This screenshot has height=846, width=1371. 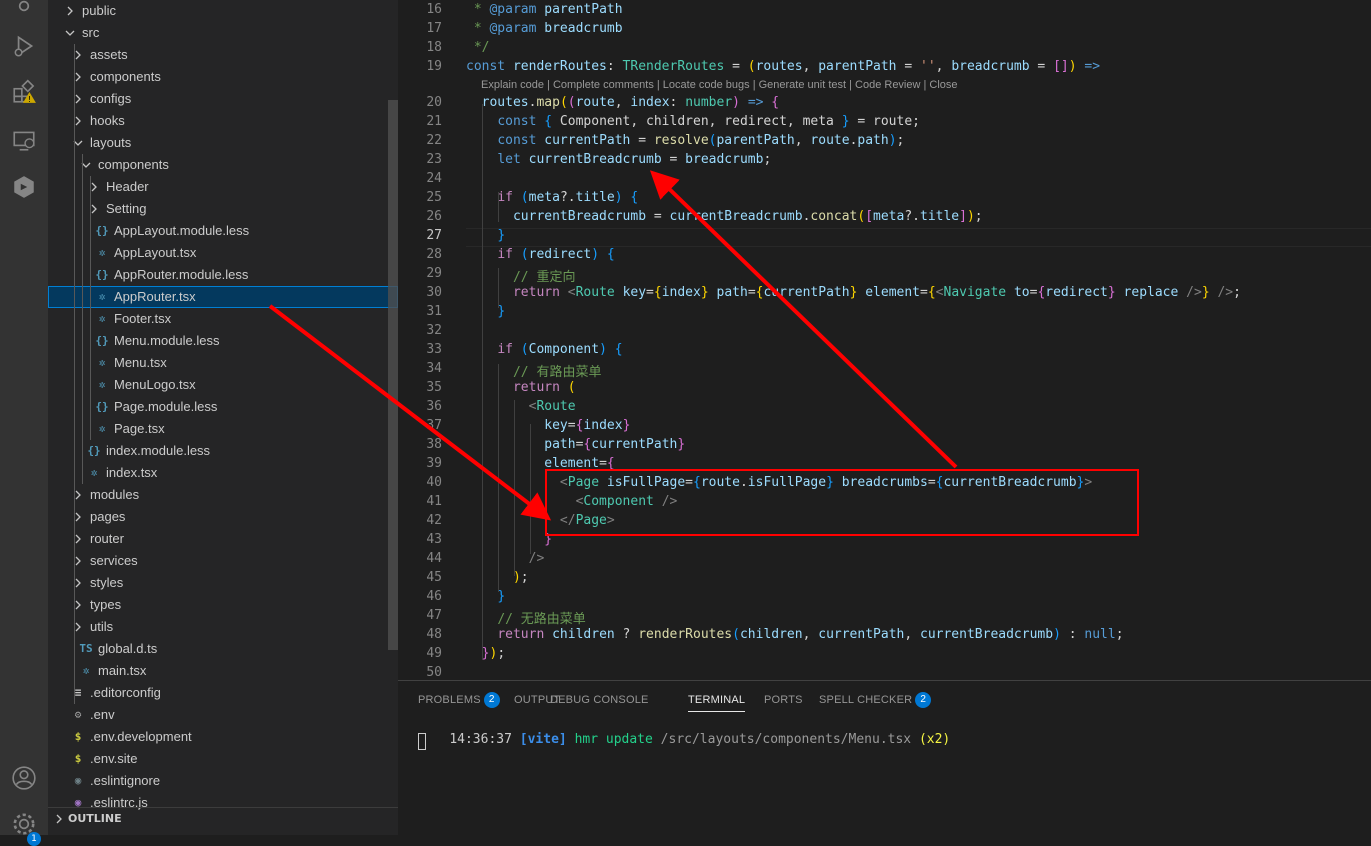 What do you see at coordinates (223, 407) in the screenshot?
I see `tree-file: {} Page.module.less` at bounding box center [223, 407].